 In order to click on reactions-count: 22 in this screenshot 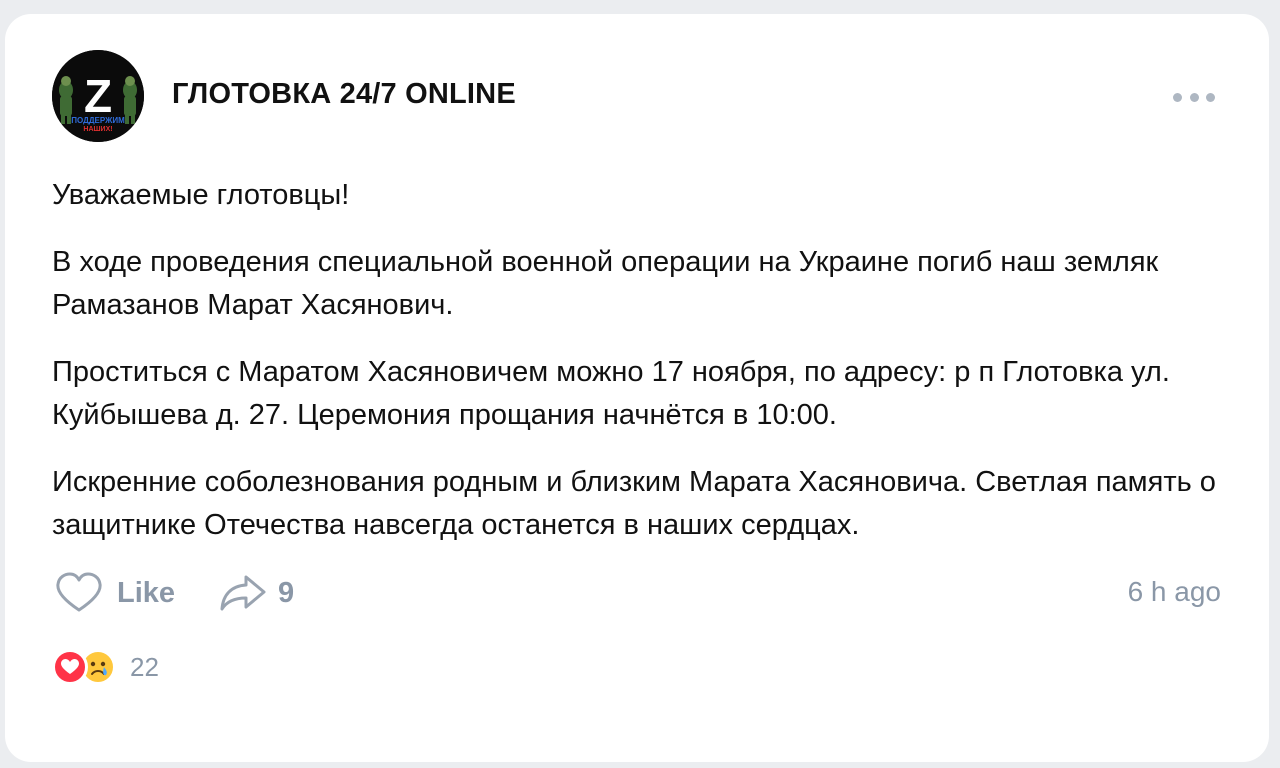, I will do `click(144, 666)`.